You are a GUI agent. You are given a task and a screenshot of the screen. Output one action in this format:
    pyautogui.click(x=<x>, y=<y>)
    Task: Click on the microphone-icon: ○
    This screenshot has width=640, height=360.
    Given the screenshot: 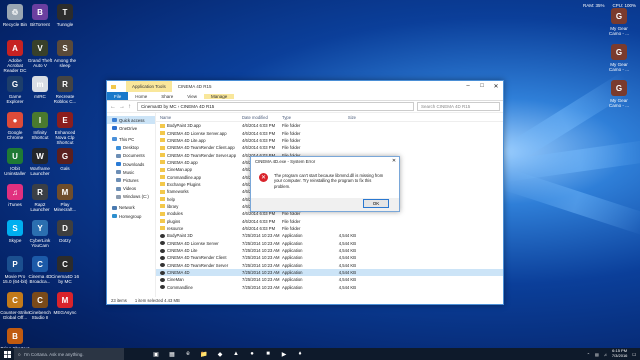 What is the action you would take?
    pyautogui.click(x=19, y=354)
    